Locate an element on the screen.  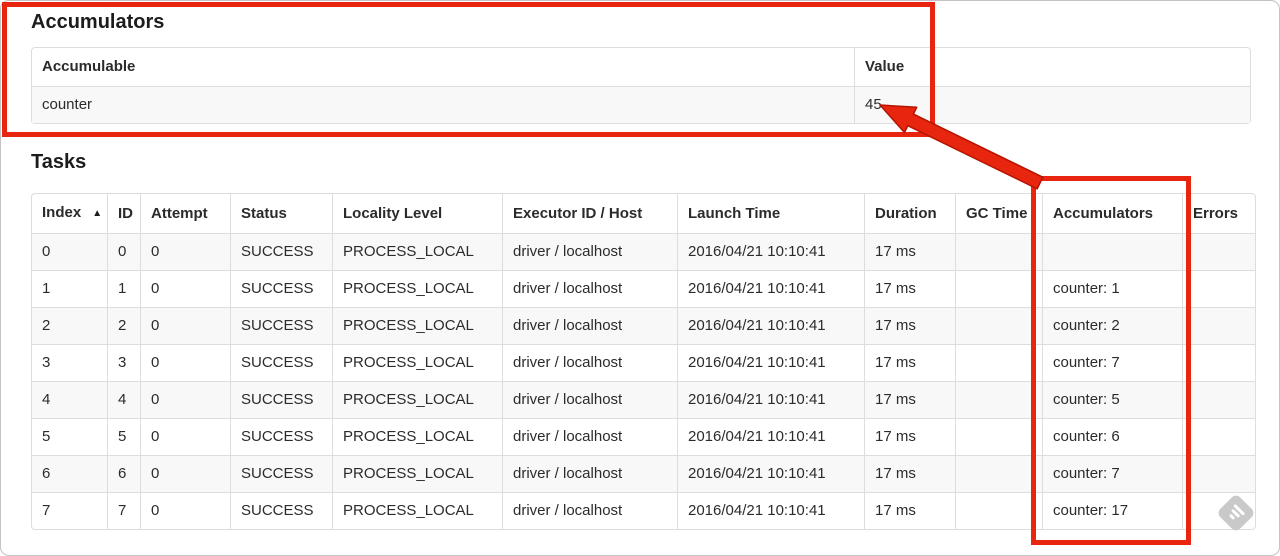
column-header-index: Index ▲ is located at coordinates (69, 213).